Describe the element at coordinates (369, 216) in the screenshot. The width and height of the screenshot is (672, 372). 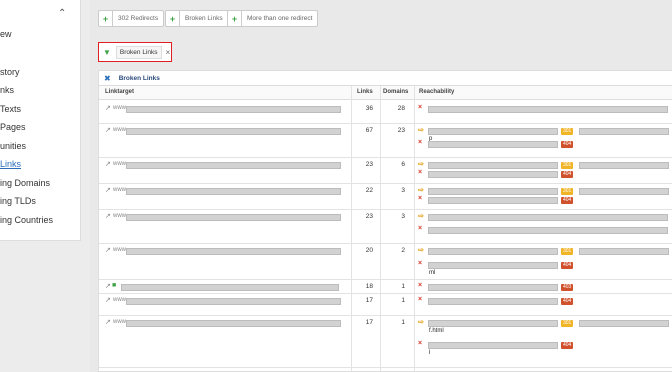
I see `links-count: 23` at that location.